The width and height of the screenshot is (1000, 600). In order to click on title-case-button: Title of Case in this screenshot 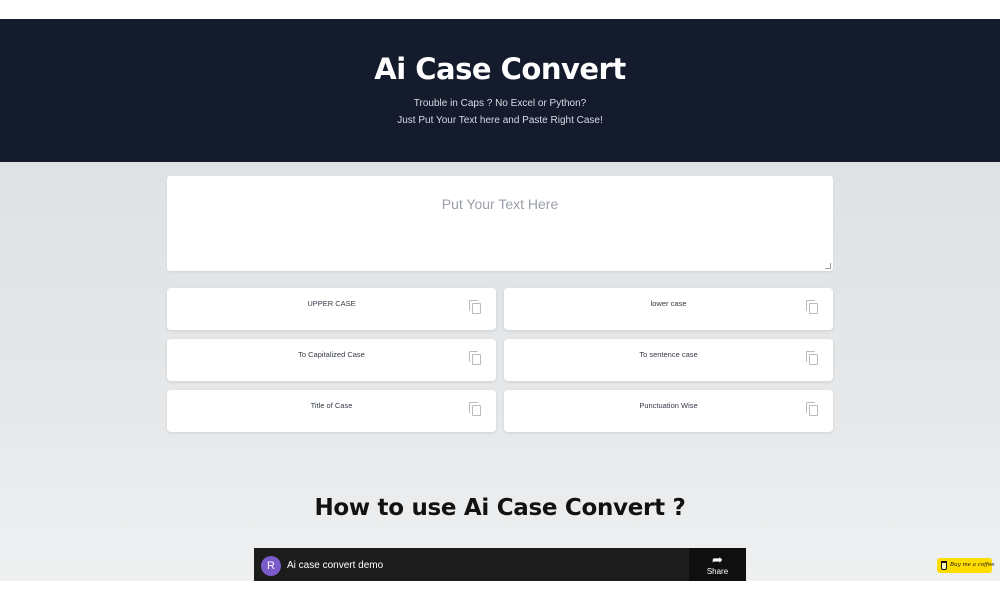, I will do `click(331, 411)`.